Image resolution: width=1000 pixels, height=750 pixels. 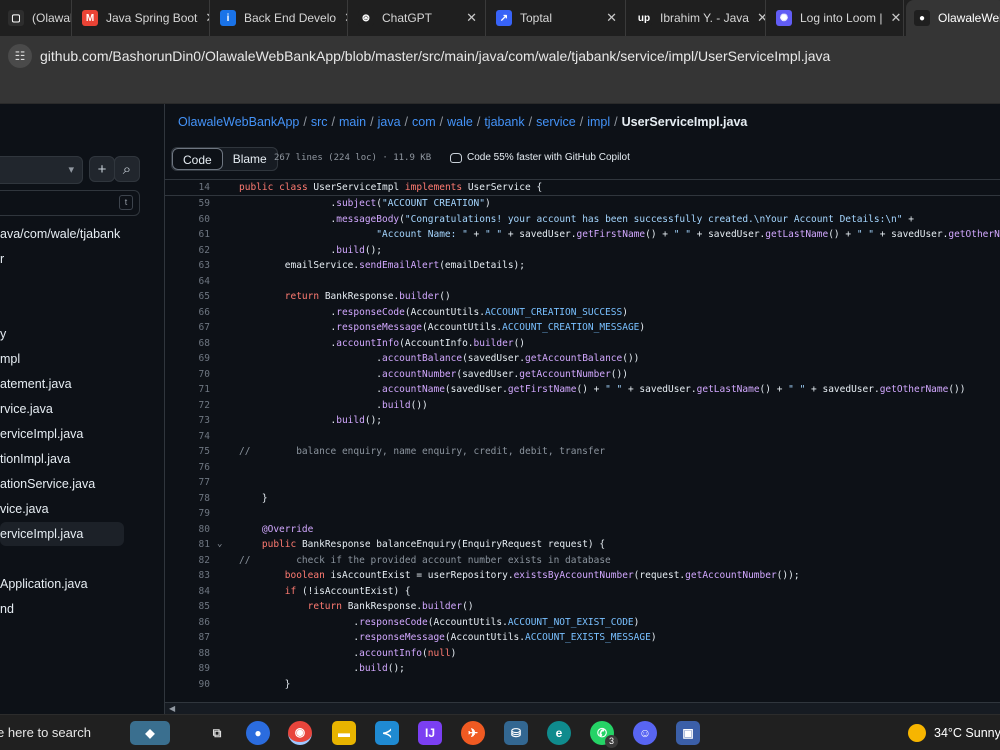 What do you see at coordinates (389, 122) in the screenshot?
I see `breadcrumb-link: java` at bounding box center [389, 122].